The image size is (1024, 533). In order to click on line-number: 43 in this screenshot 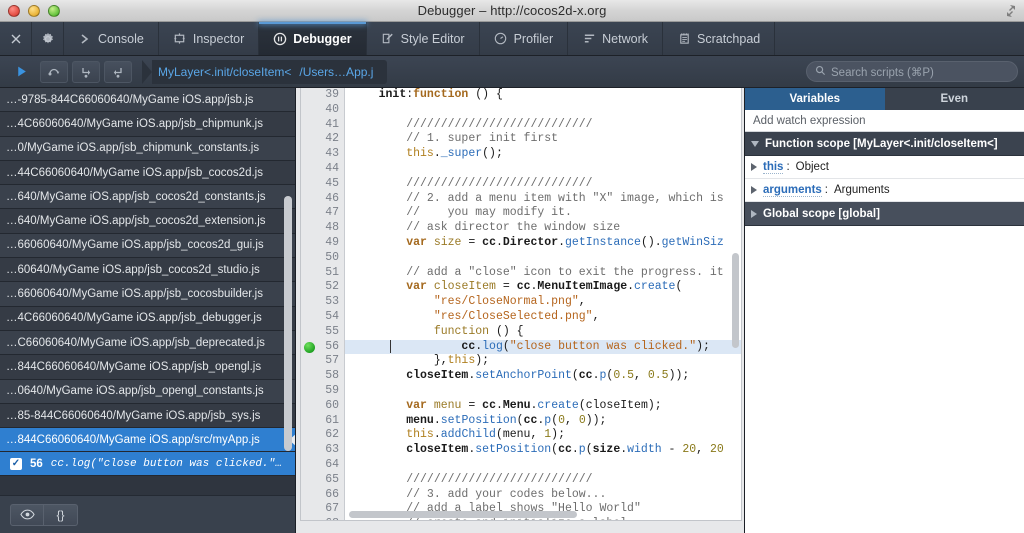, I will do `click(322, 154)`.